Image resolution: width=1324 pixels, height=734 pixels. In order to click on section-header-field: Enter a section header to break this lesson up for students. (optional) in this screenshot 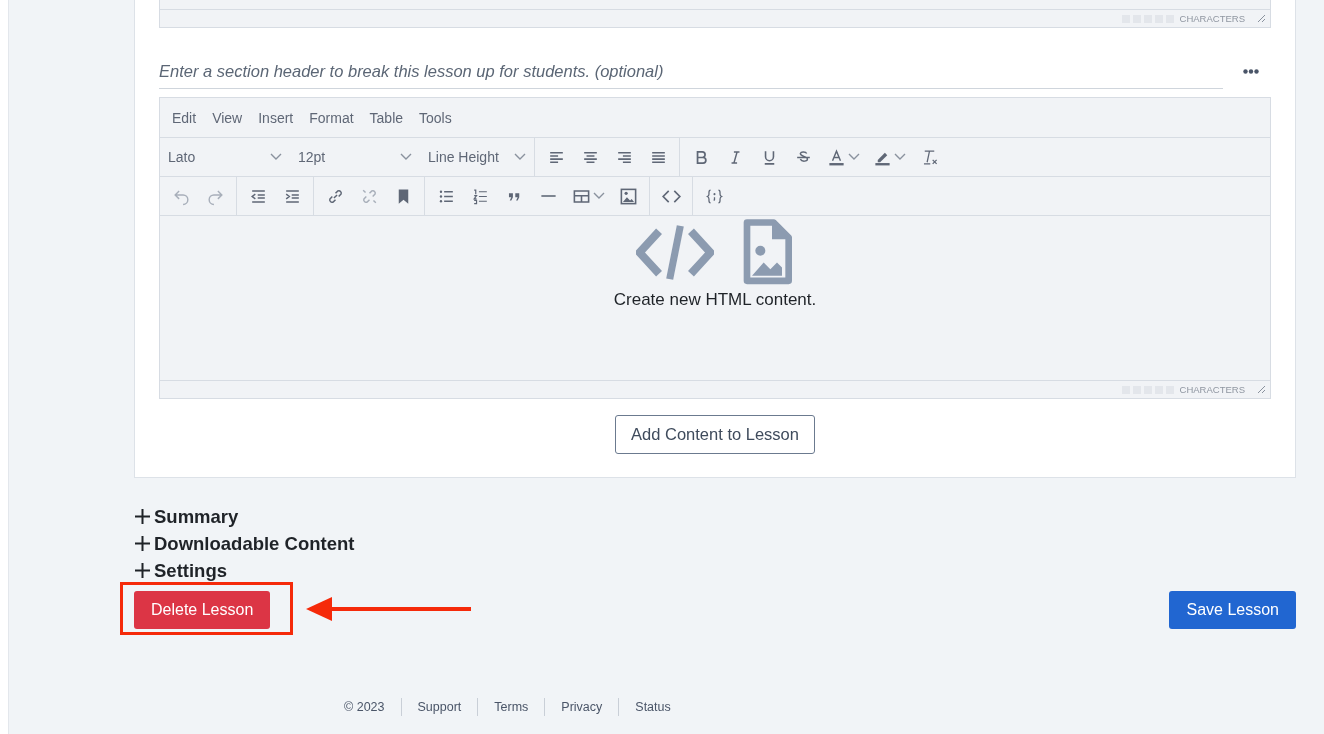, I will do `click(691, 71)`.